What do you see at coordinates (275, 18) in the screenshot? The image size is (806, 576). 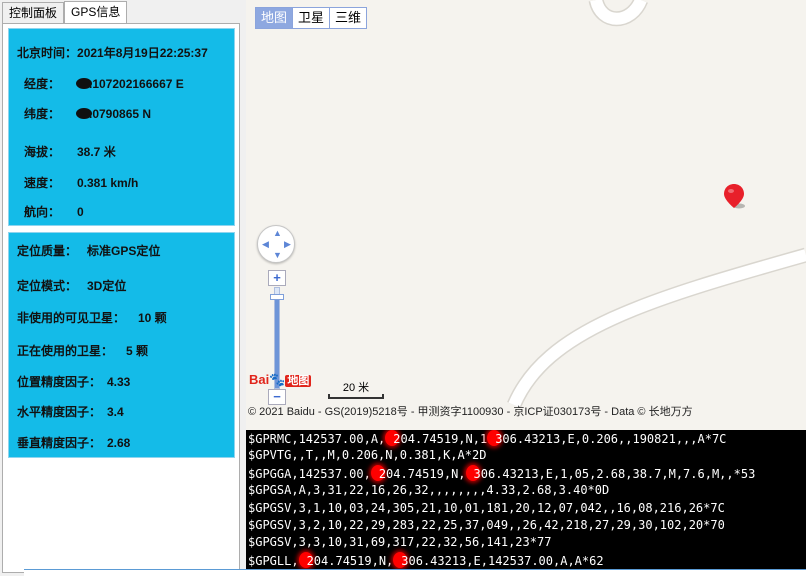 I see `map-type-map: 地图` at bounding box center [275, 18].